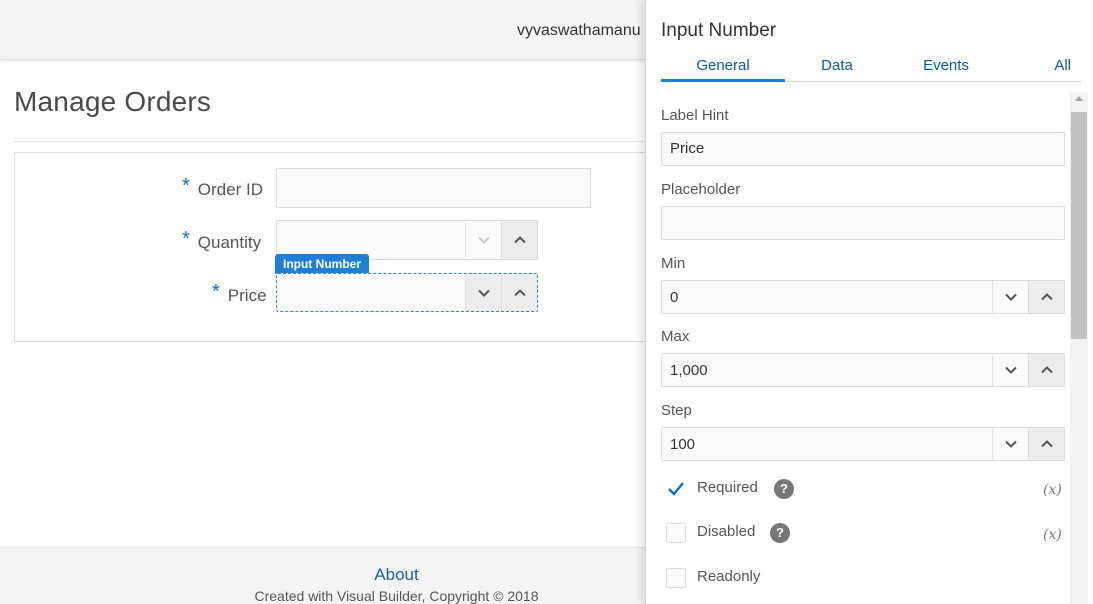 The image size is (1093, 604). Describe the element at coordinates (719, 30) in the screenshot. I see `panel-title: Input Number` at that location.